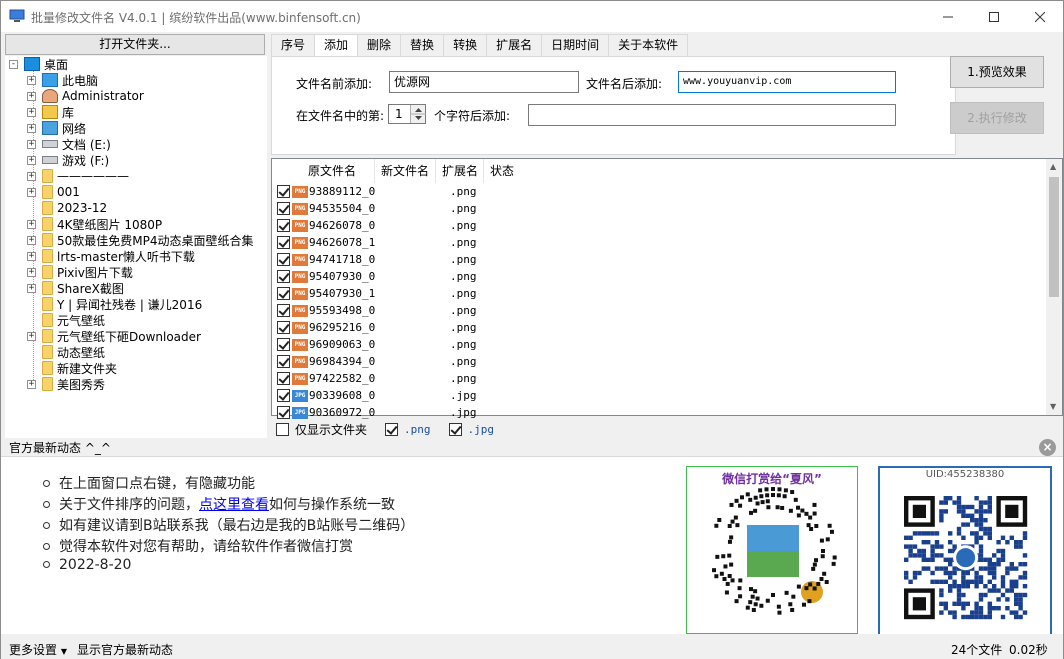 This screenshot has height=659, width=1064. I want to click on file-row: PNG 94535504_0 .png, so click(660, 208).